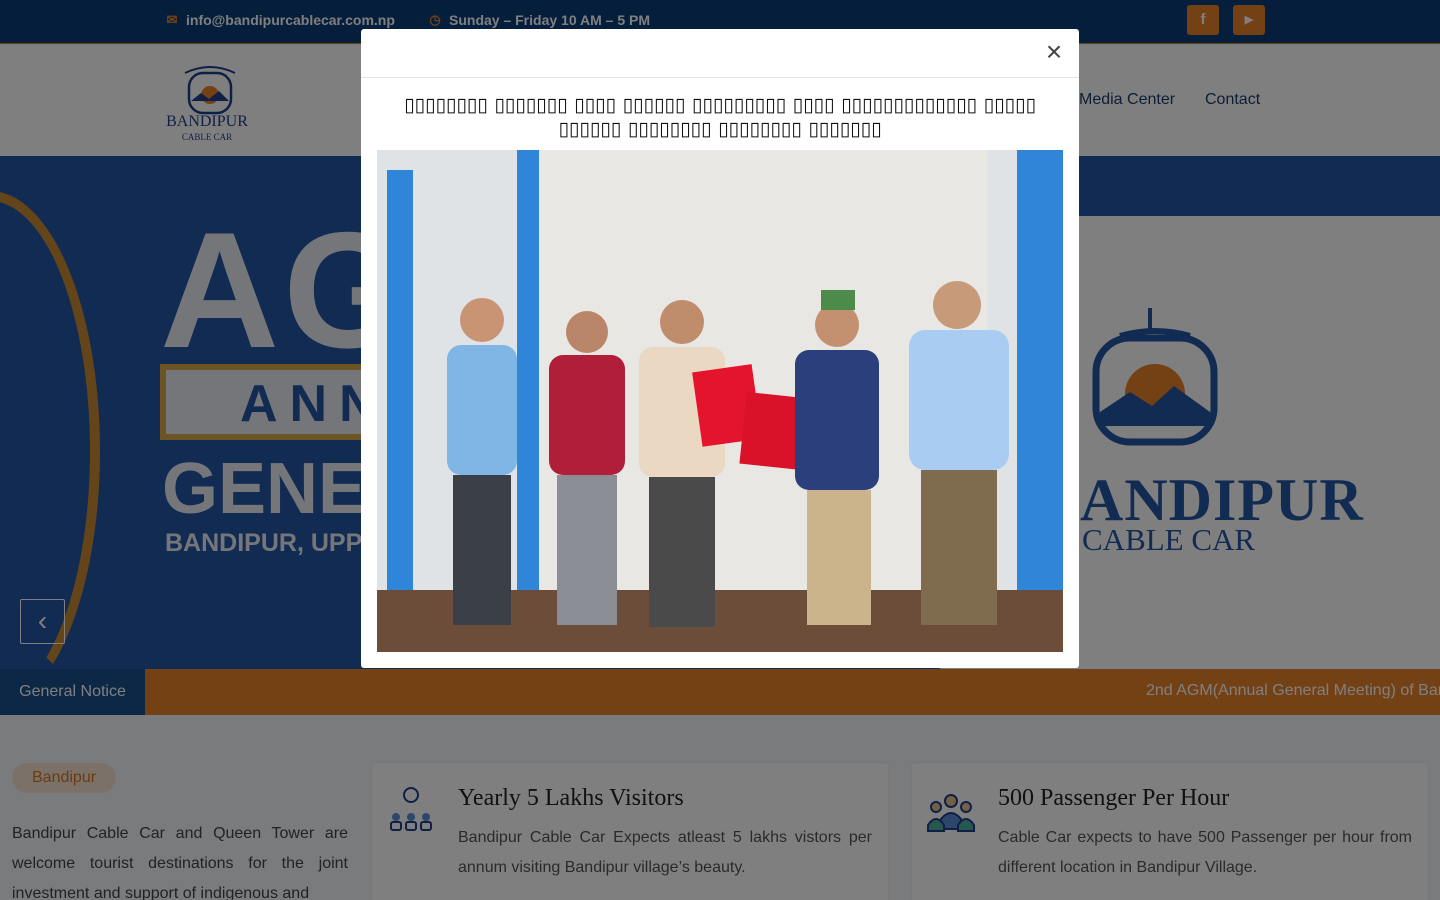 This screenshot has height=900, width=1440. What do you see at coordinates (1054, 52) in the screenshot?
I see `close-icon: ×` at bounding box center [1054, 52].